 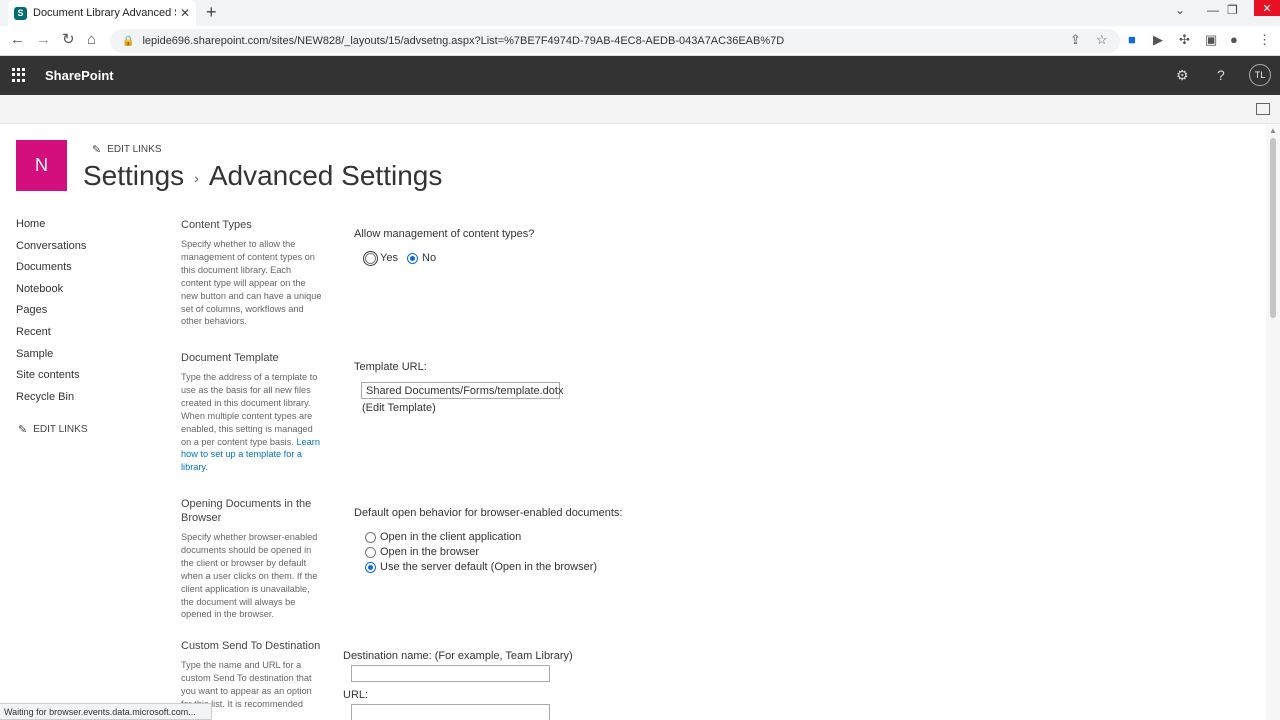 I want to click on tab-title: Document Library Advanced Set, so click(x=104, y=13).